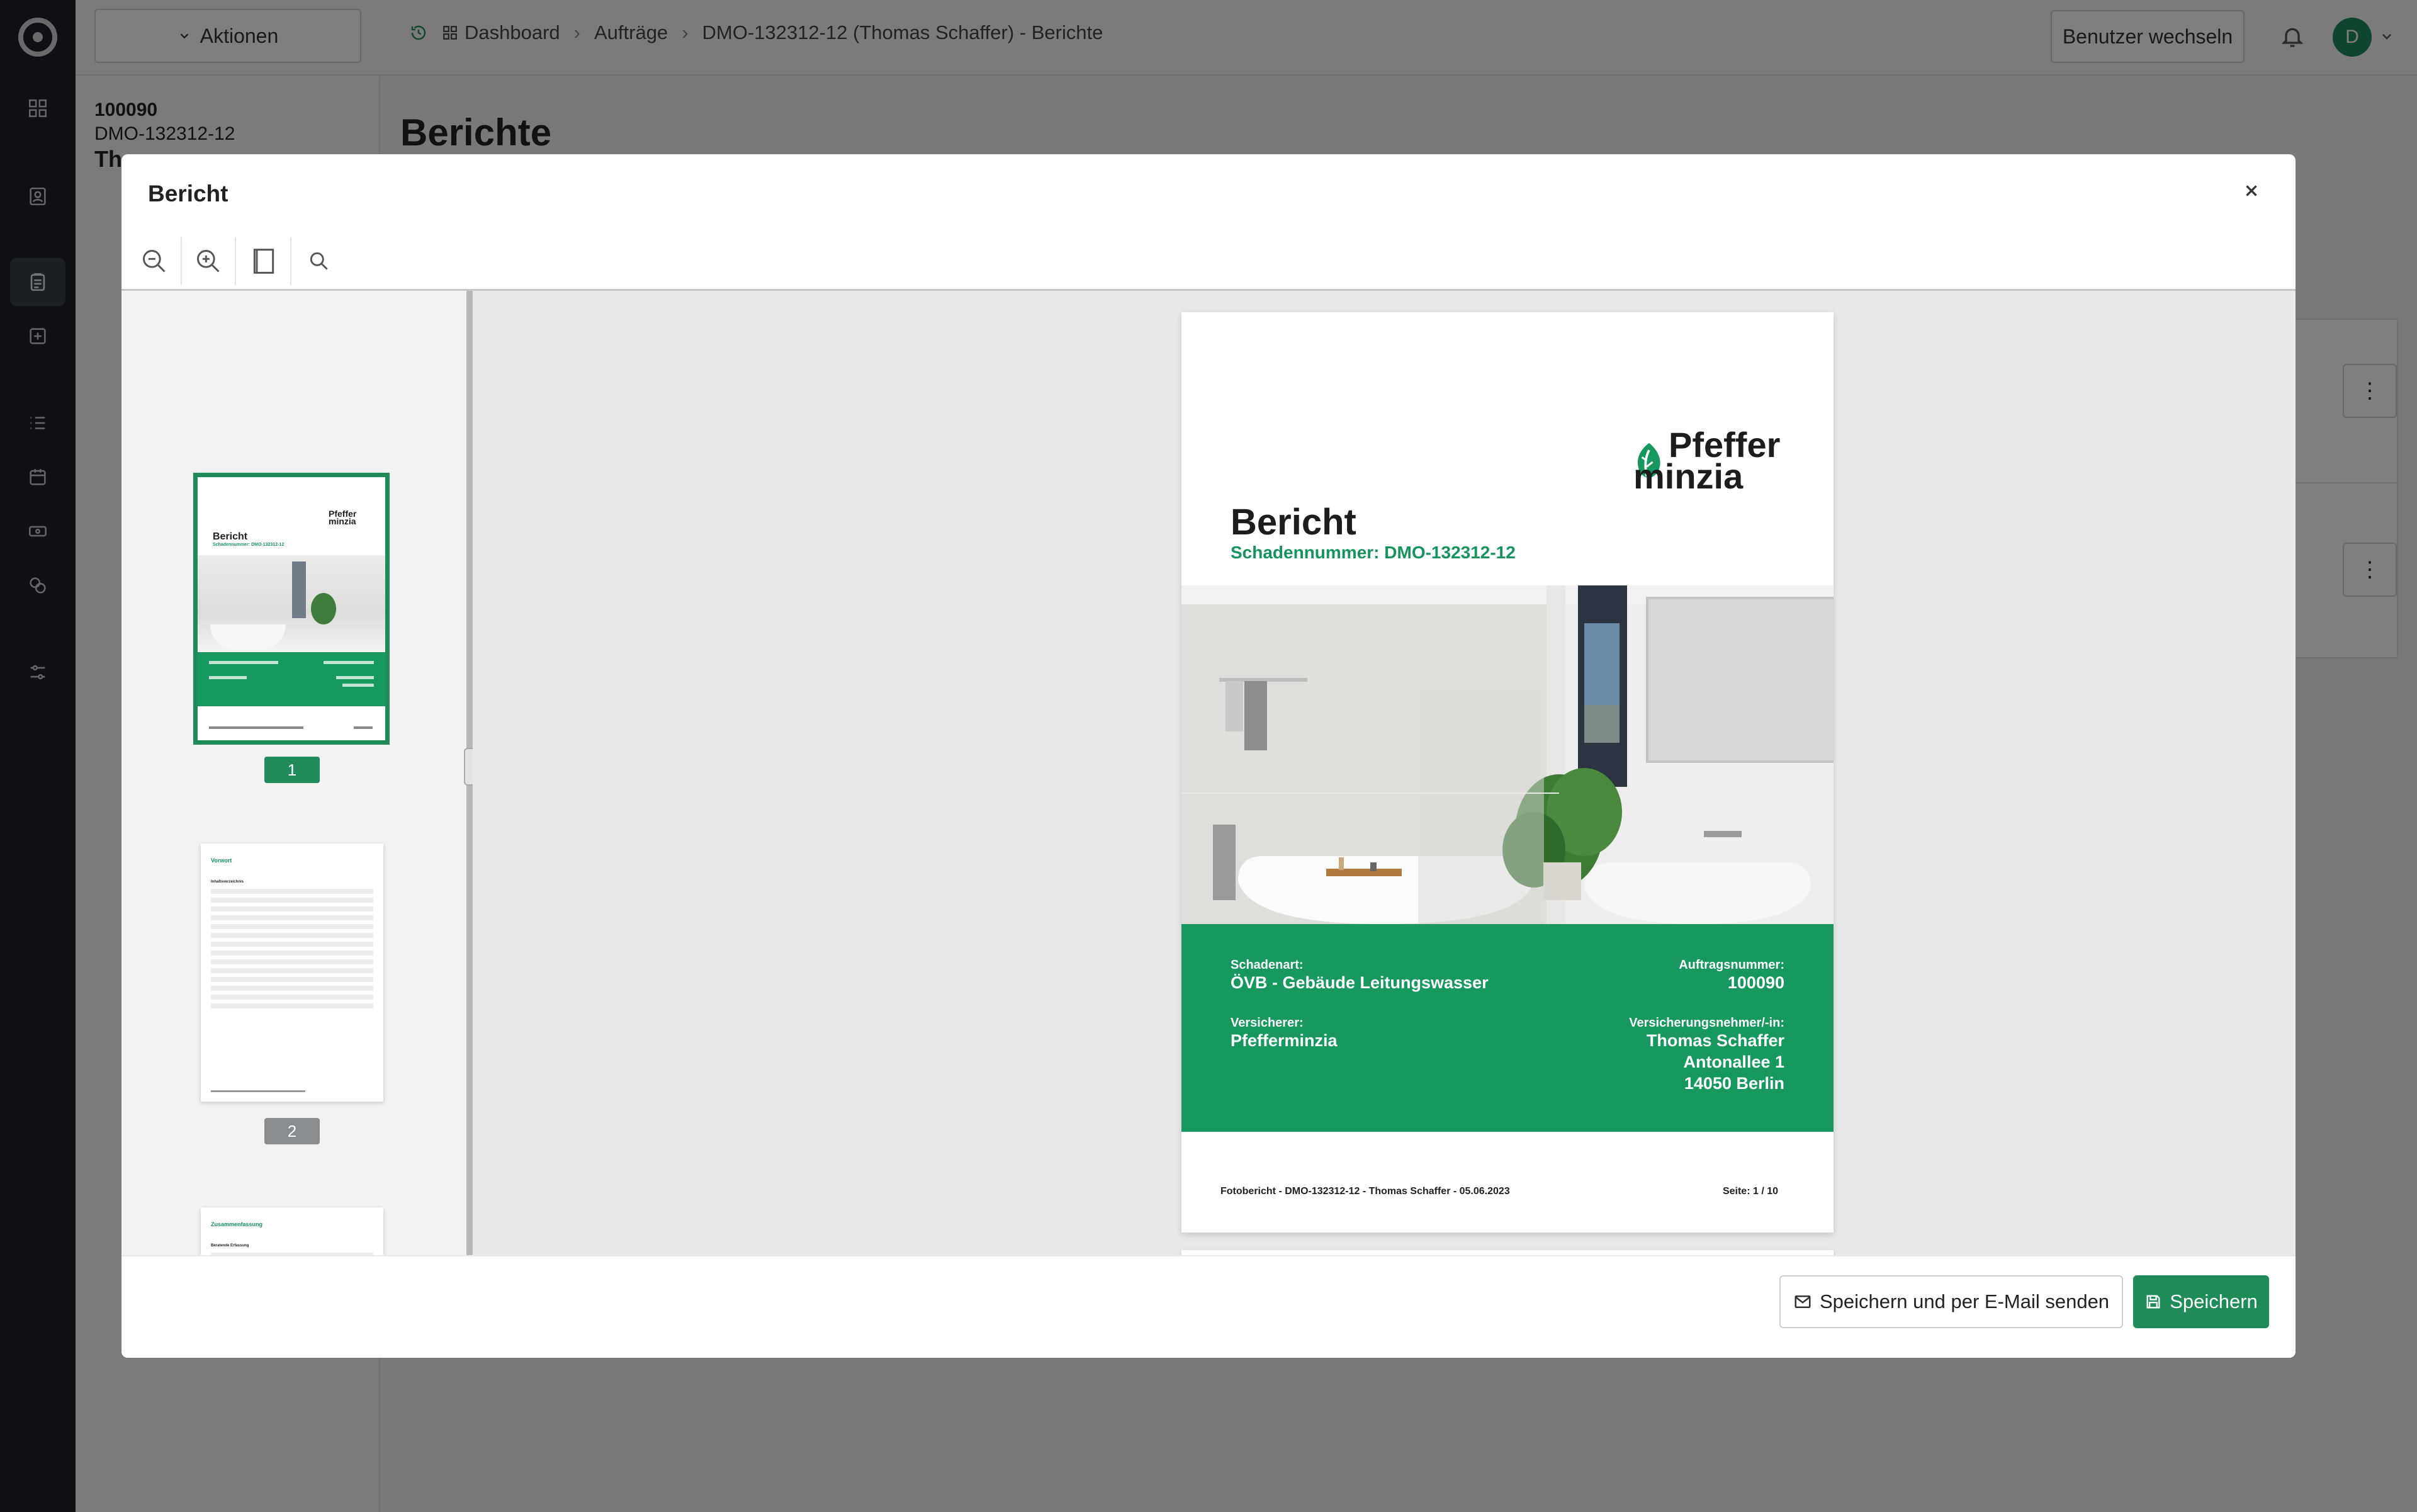  I want to click on thumb-brand: Pfeffer minzia, so click(343, 517).